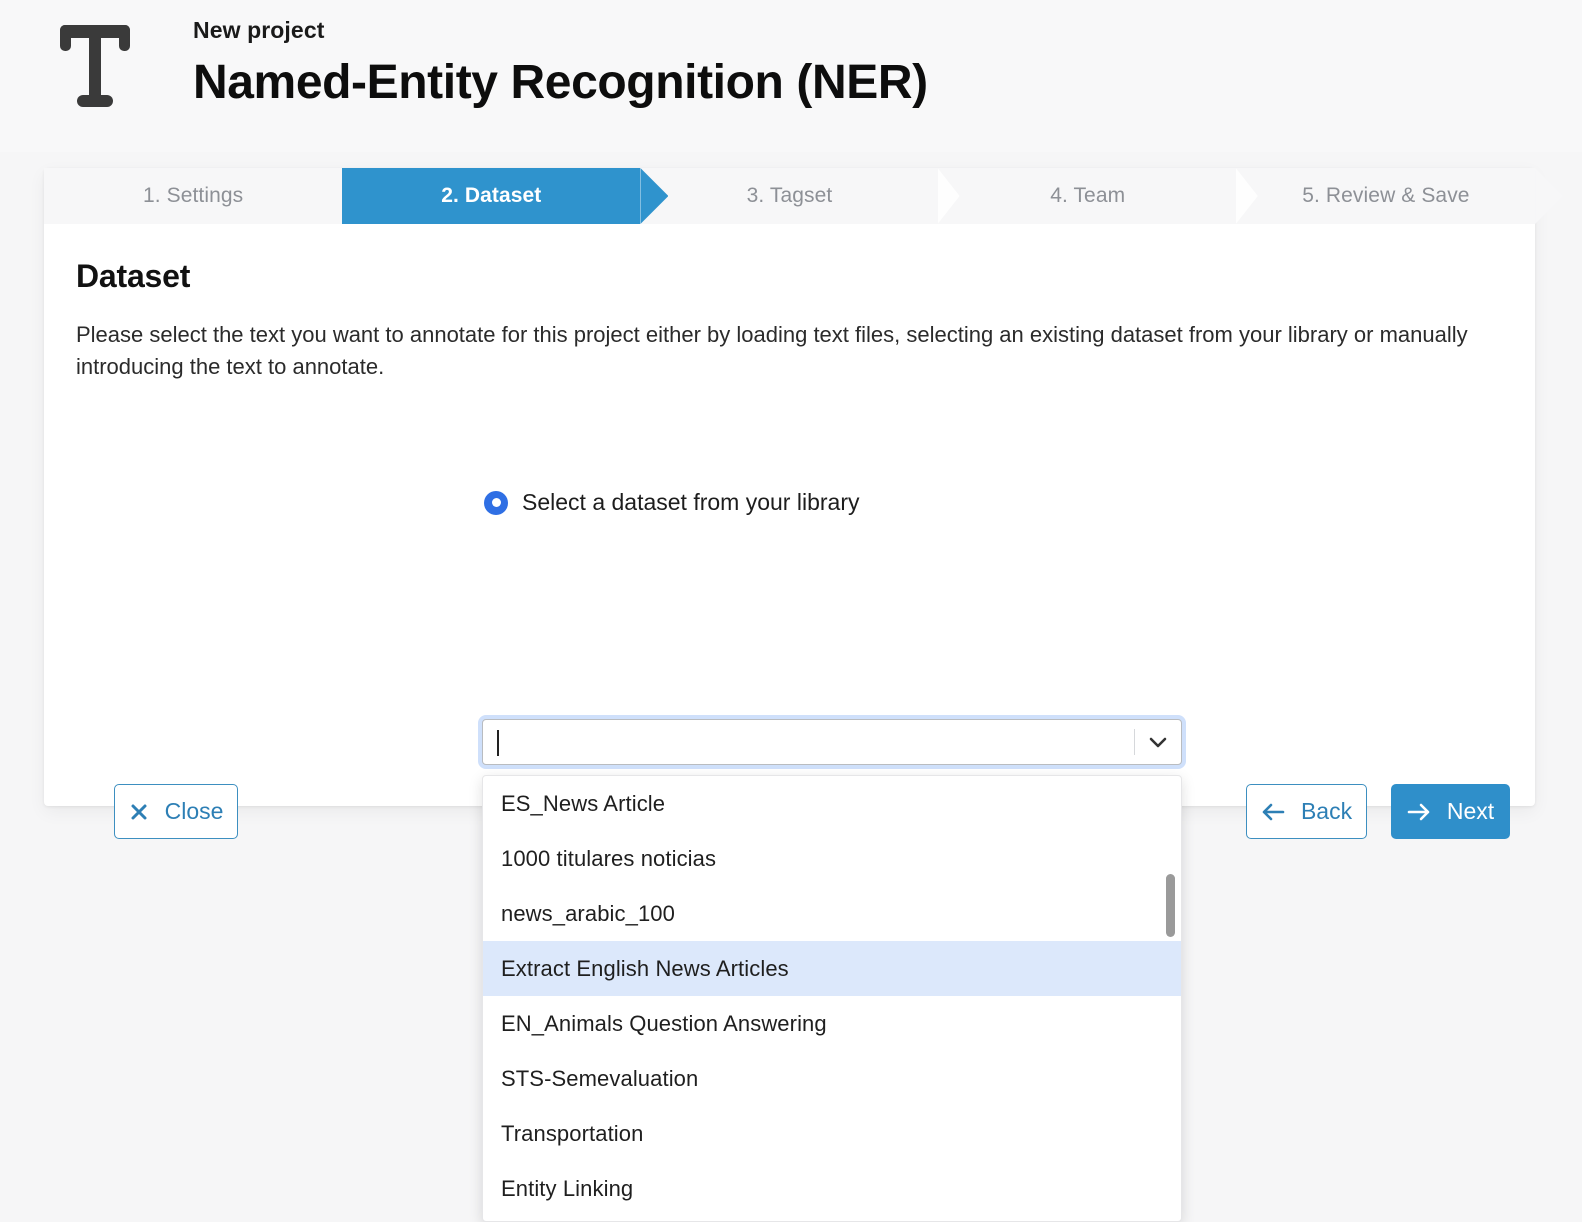 The image size is (1582, 1222). Describe the element at coordinates (832, 1078) in the screenshot. I see `list-item: STS-Semevaluation` at that location.